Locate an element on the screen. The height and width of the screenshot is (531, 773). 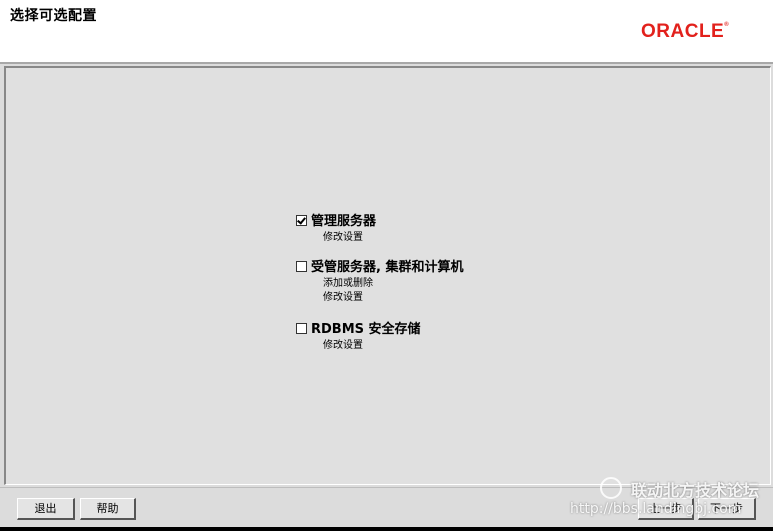
next-button: 下一步 is located at coordinates (727, 509).